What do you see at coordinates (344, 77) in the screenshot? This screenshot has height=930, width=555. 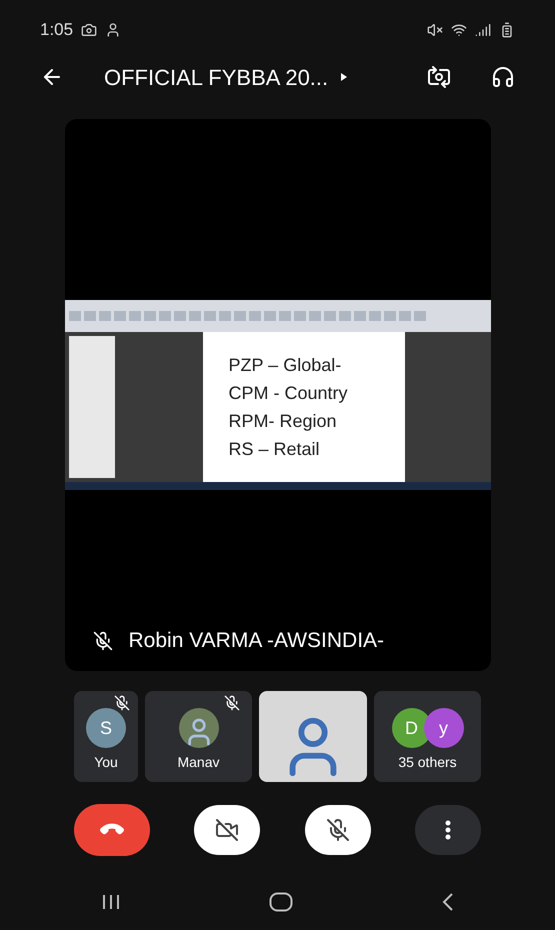 I see `caret-icon` at bounding box center [344, 77].